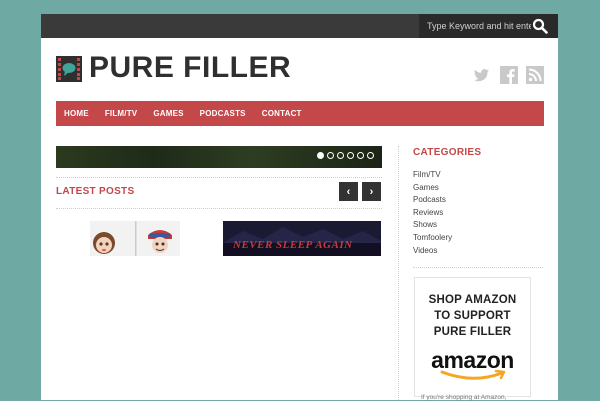 The image size is (600, 401). I want to click on category-link-podcasts: Podcasts, so click(432, 200).